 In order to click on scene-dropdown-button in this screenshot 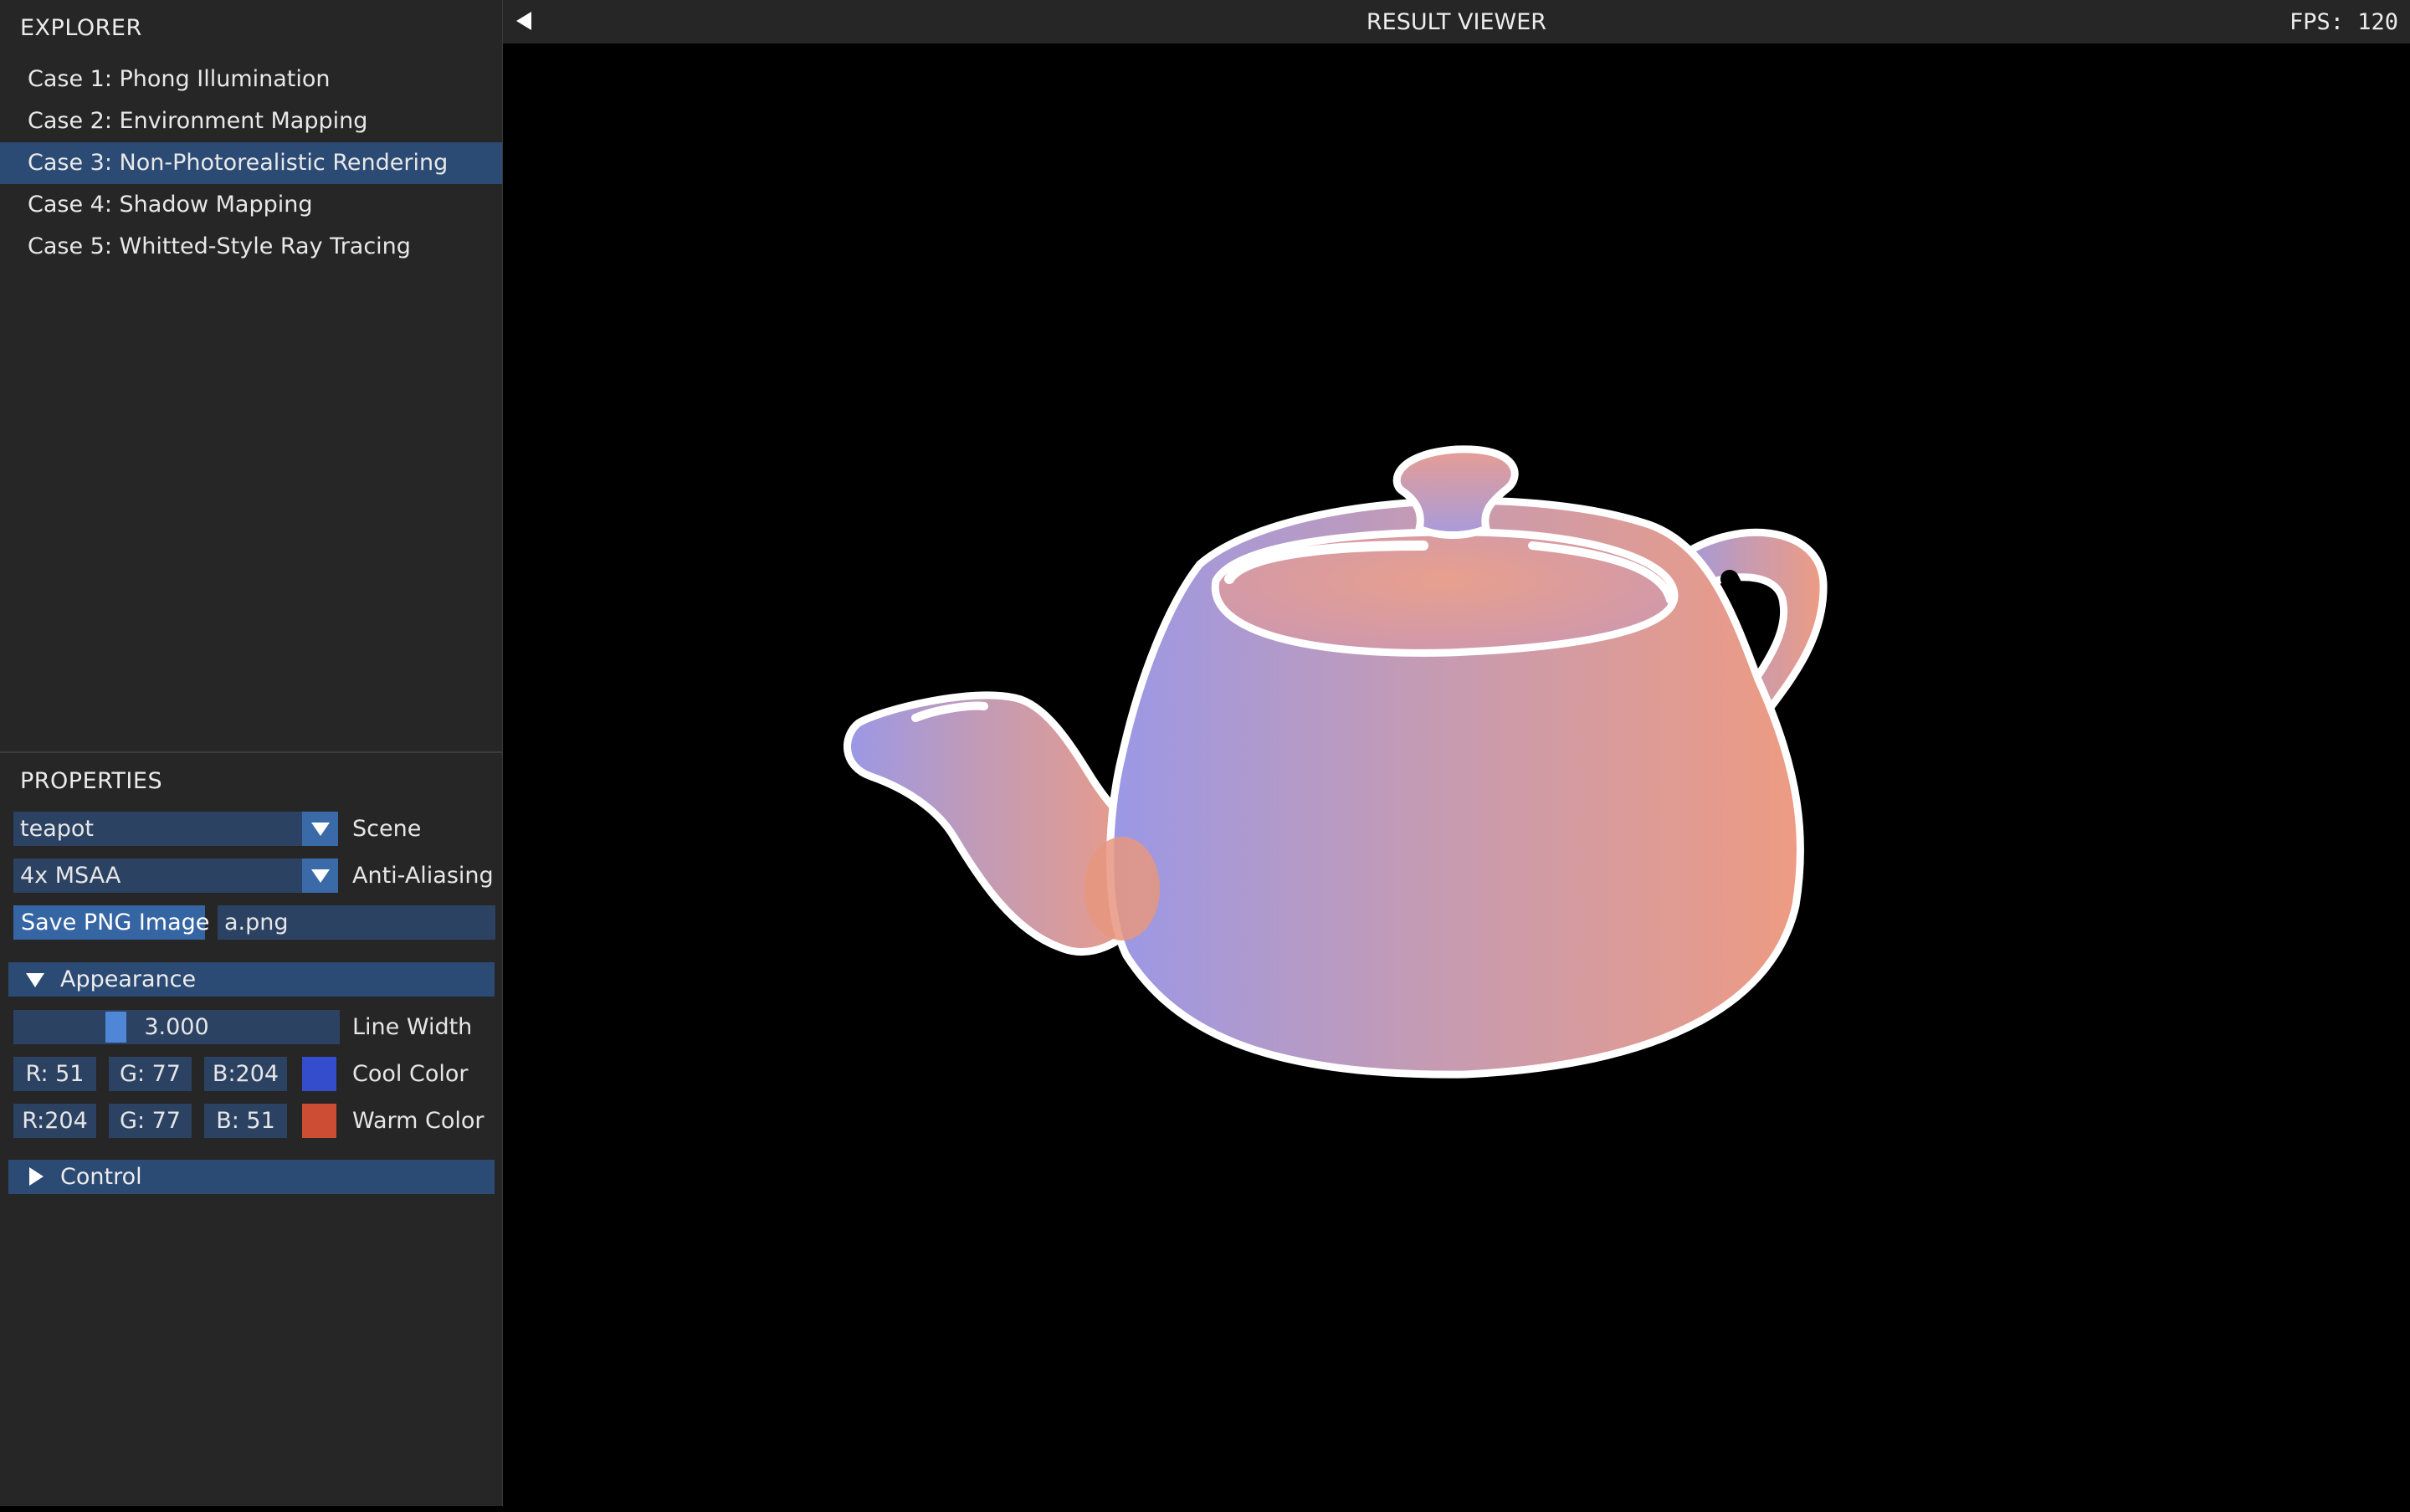, I will do `click(320, 829)`.